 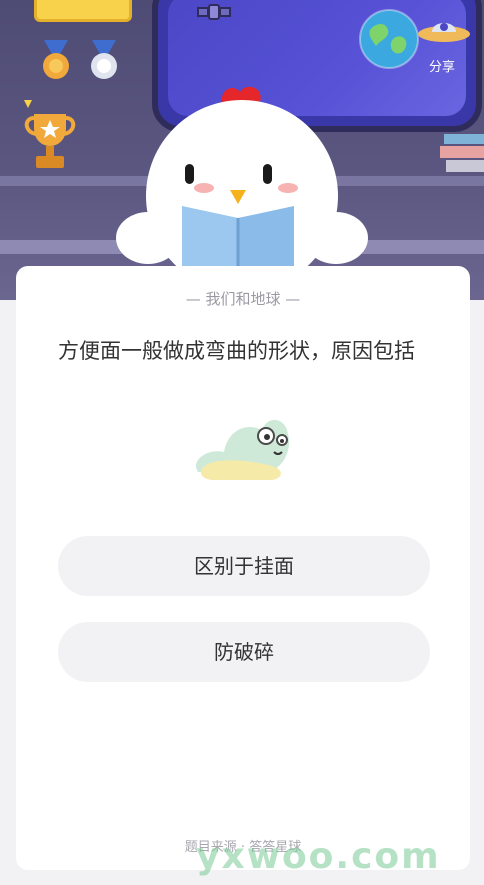 What do you see at coordinates (243, 449) in the screenshot?
I see `snail-mascot` at bounding box center [243, 449].